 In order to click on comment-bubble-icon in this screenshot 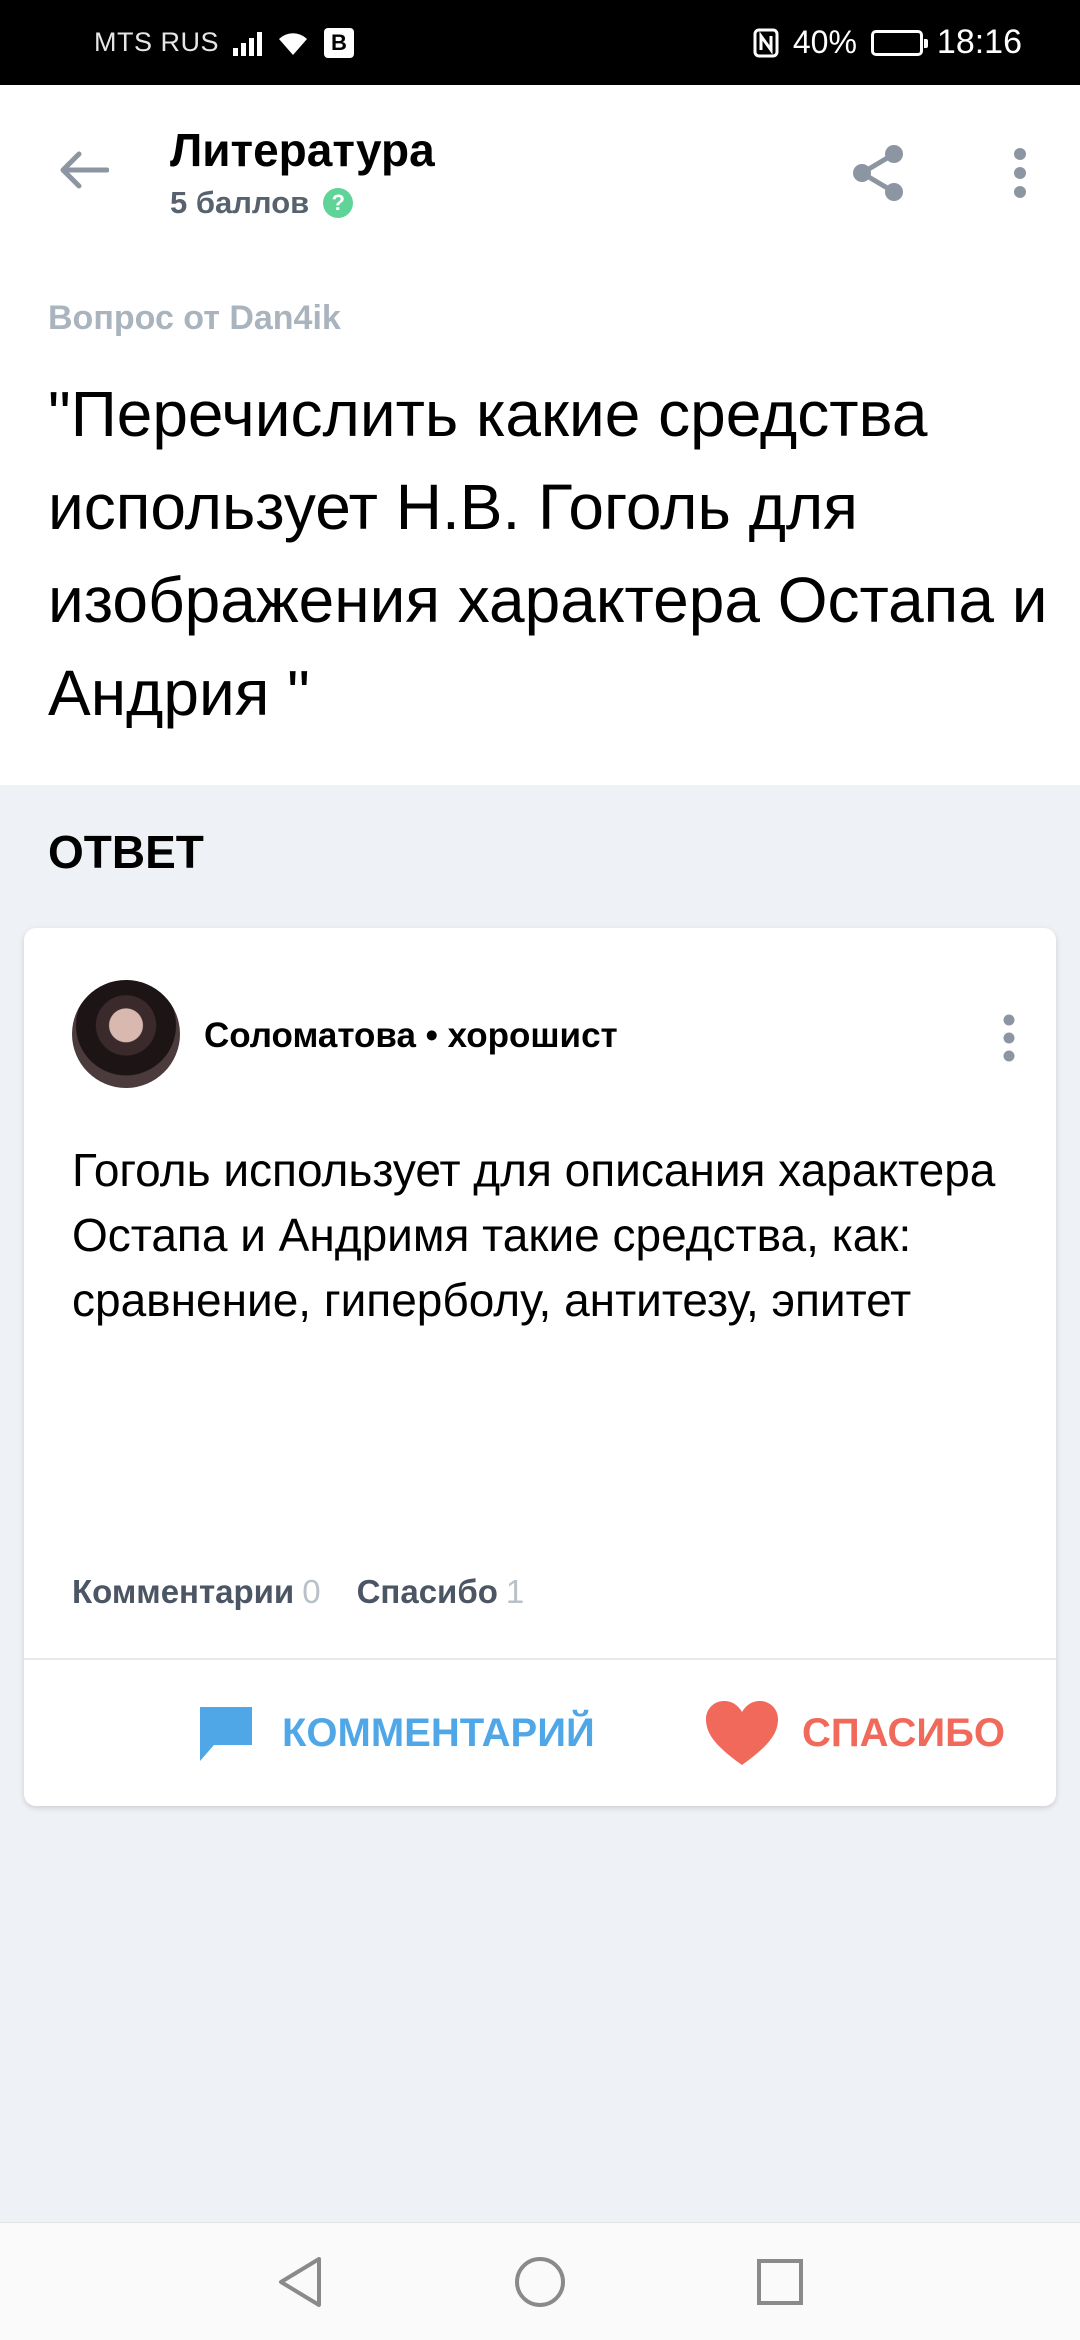, I will do `click(226, 1734)`.